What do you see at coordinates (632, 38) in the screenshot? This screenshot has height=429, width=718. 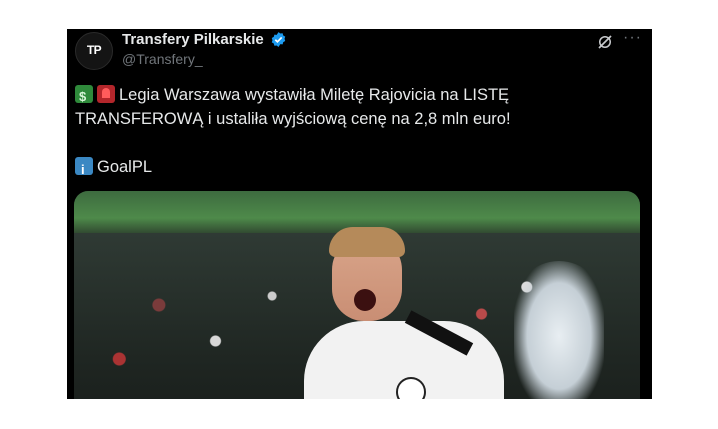 I see `more-icon: ···` at bounding box center [632, 38].